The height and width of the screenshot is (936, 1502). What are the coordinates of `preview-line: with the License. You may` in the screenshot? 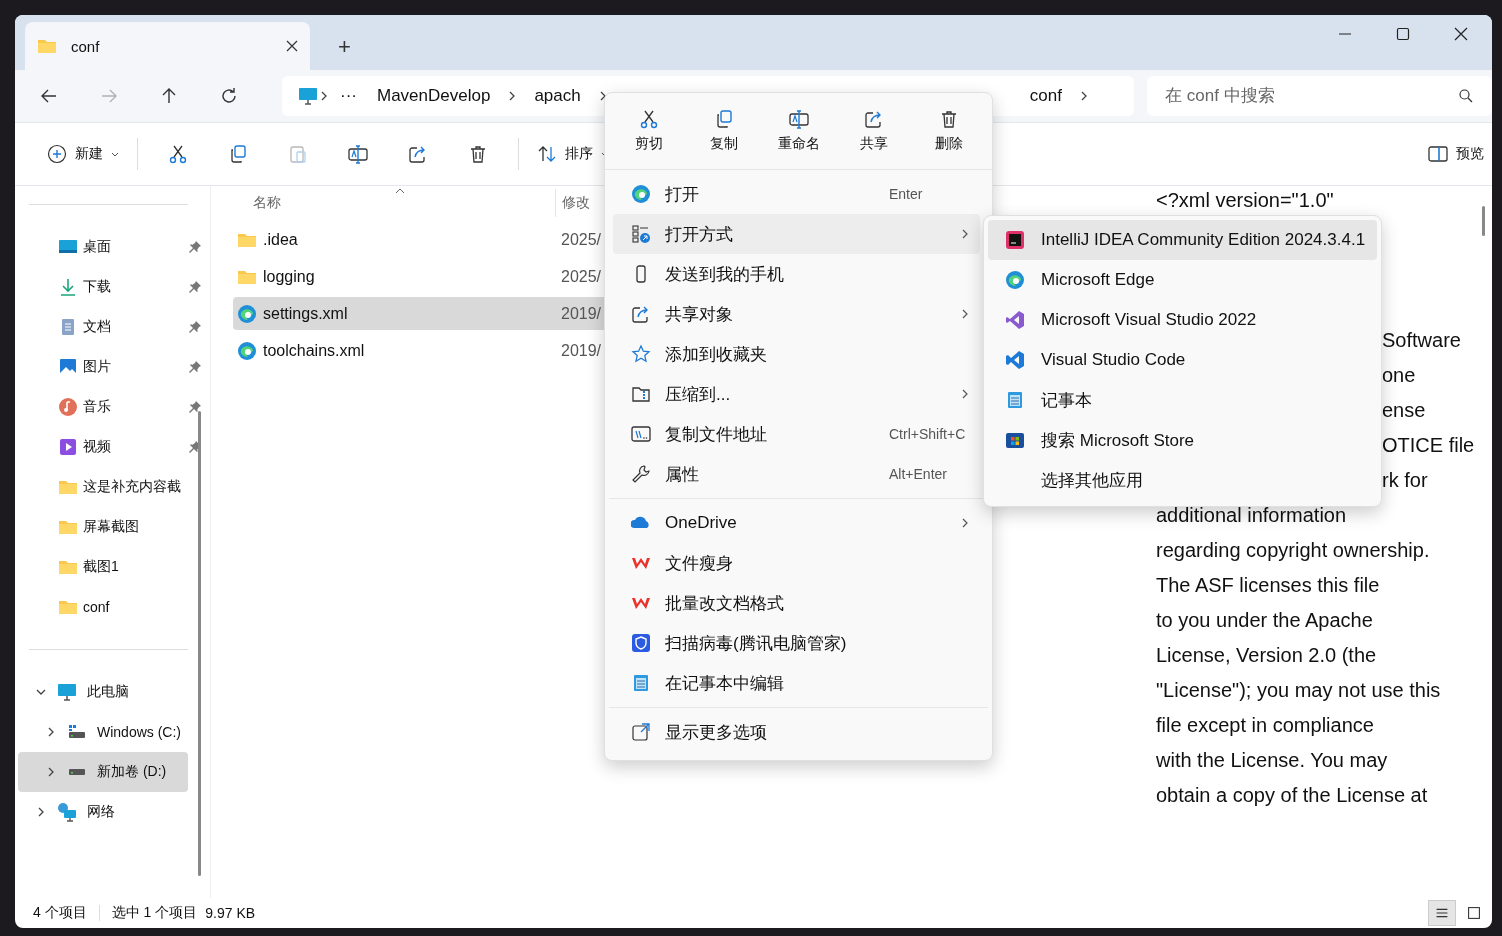 It's located at (1272, 760).